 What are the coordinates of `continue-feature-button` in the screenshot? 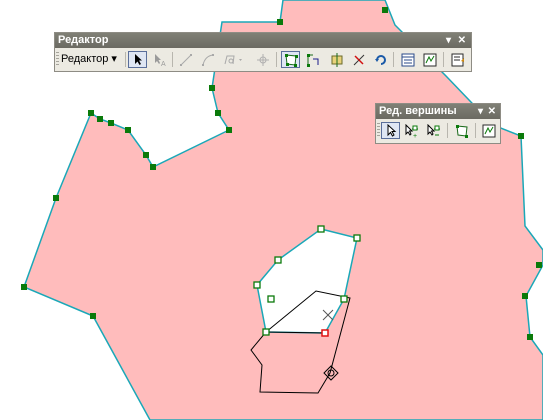 It's located at (461, 130).